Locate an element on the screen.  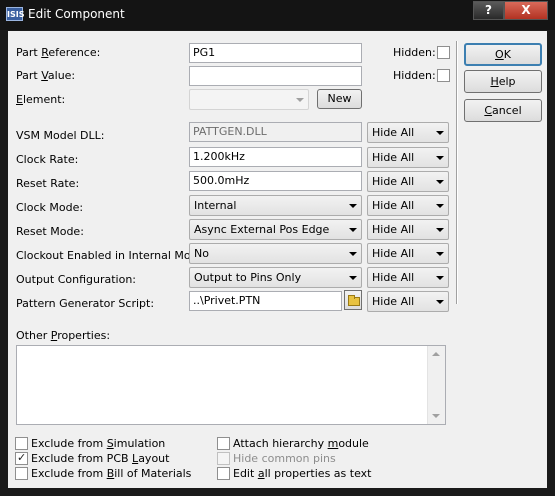
attach-hierarchy-module-checkbox is located at coordinates (223, 443).